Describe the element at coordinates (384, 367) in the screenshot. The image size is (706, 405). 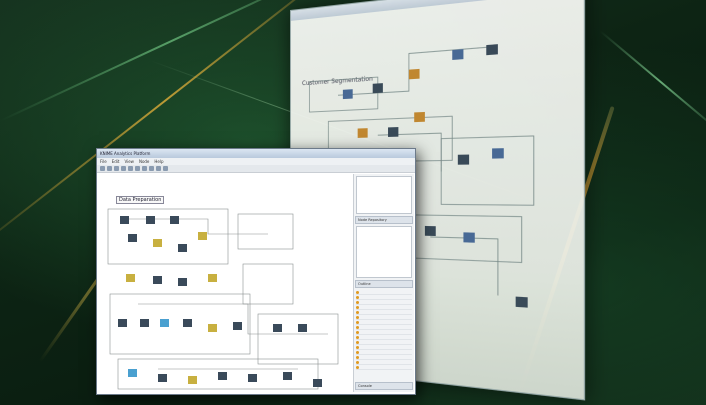
I see `list-item` at that location.